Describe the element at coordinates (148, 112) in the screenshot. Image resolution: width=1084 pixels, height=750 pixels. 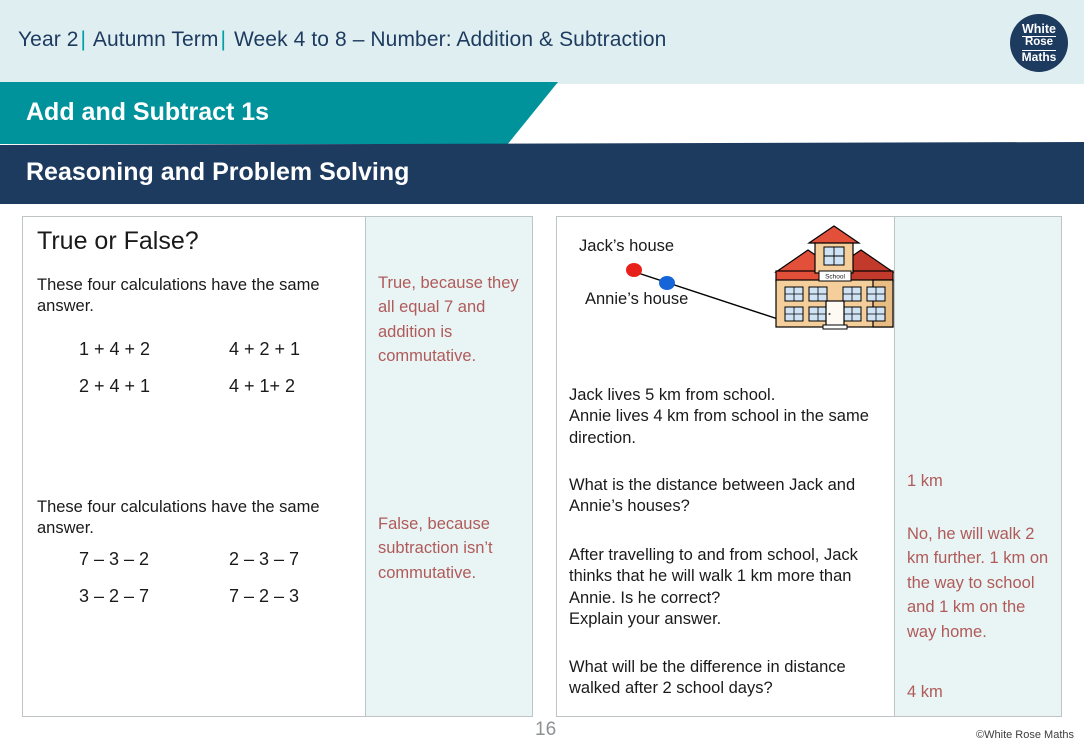
I see `topic-title: Add and Subtract 1s` at that location.